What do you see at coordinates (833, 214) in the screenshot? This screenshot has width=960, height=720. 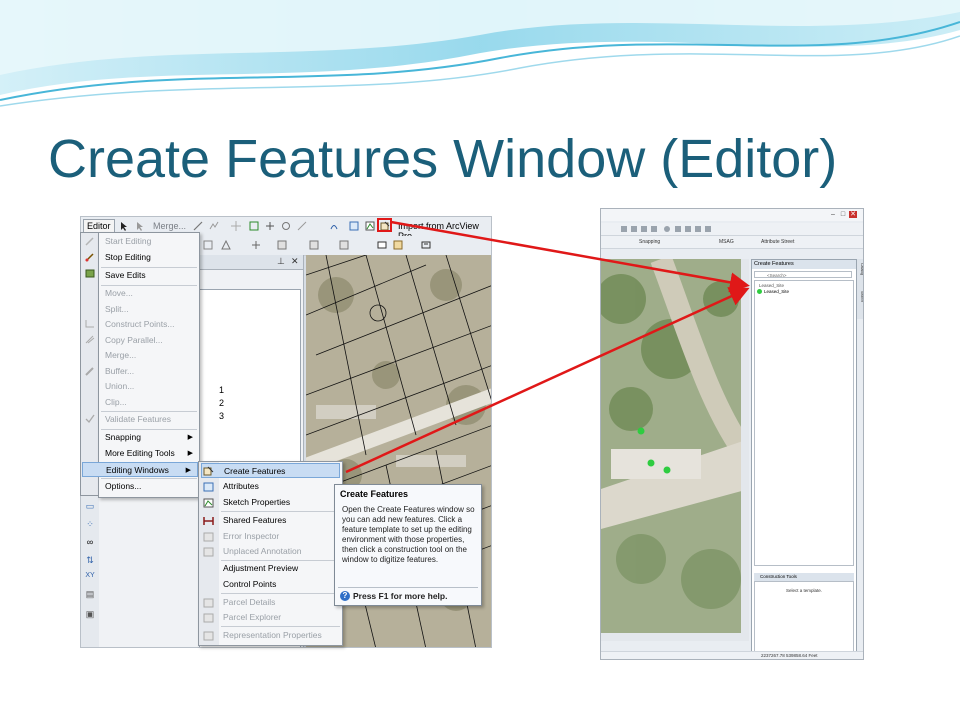 I see `minimize-icon: –` at bounding box center [833, 214].